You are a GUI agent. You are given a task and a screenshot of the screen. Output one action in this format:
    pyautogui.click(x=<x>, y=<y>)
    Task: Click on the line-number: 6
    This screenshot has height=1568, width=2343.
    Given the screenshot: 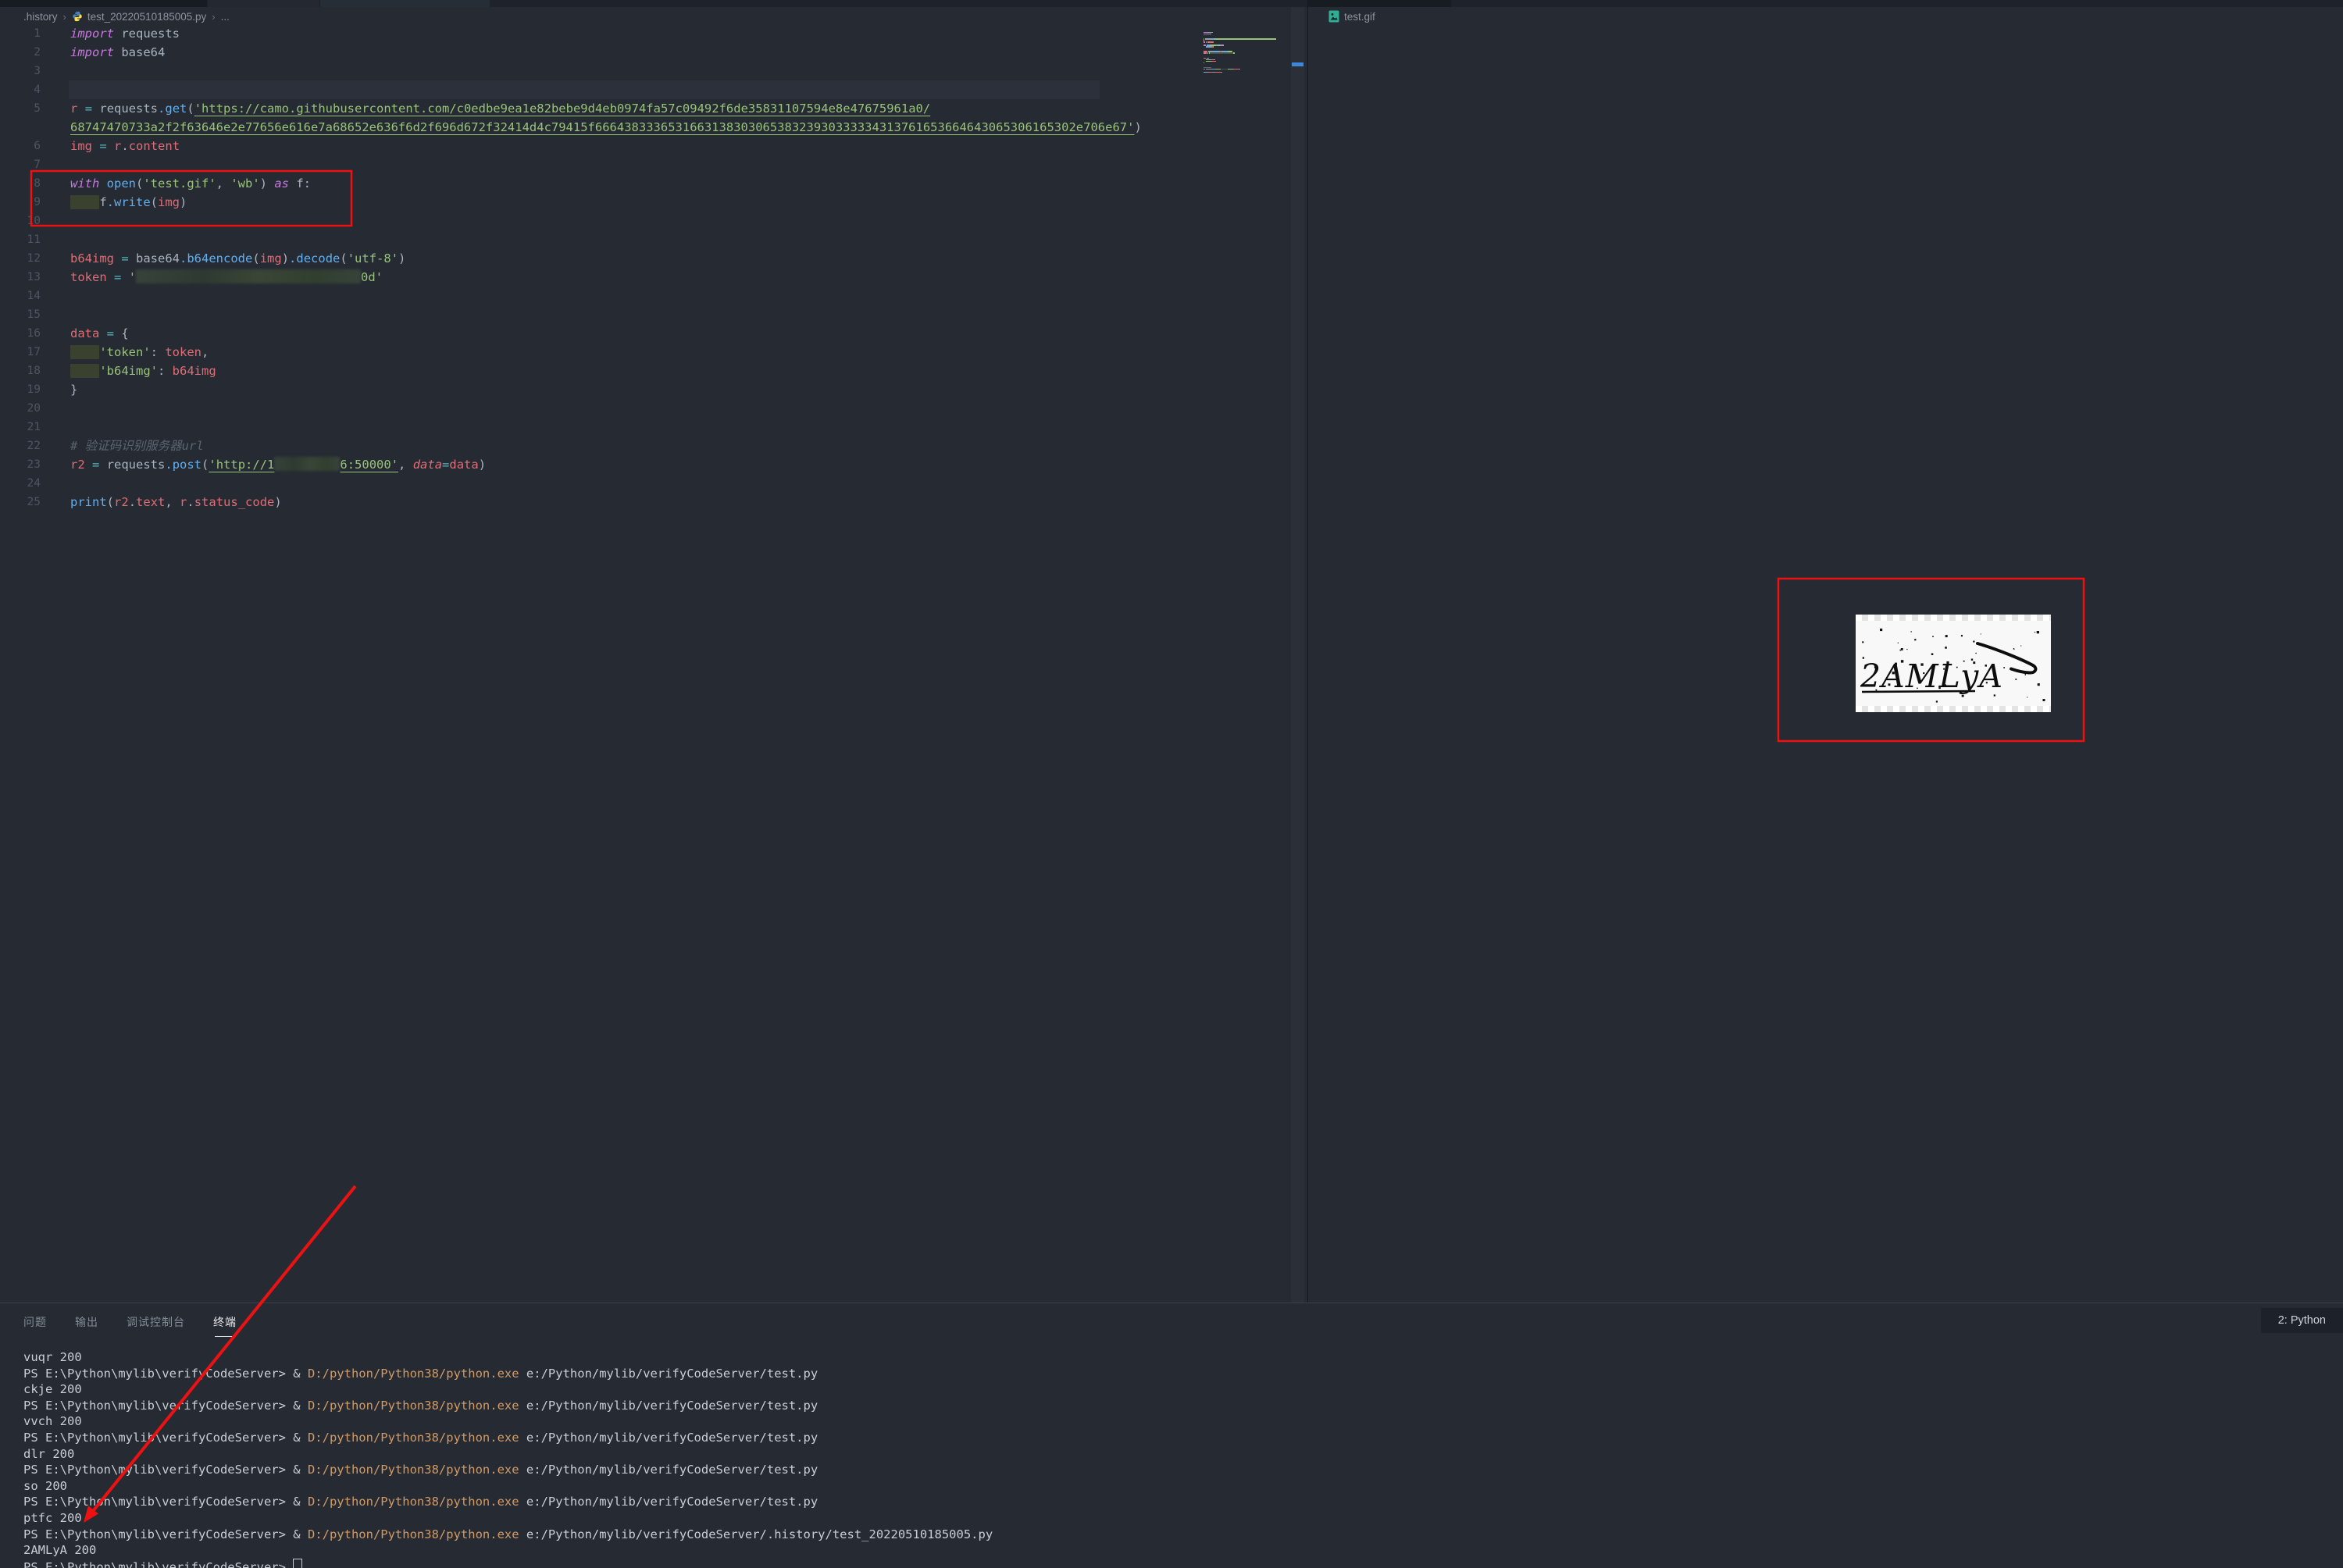 What is the action you would take?
    pyautogui.click(x=37, y=146)
    